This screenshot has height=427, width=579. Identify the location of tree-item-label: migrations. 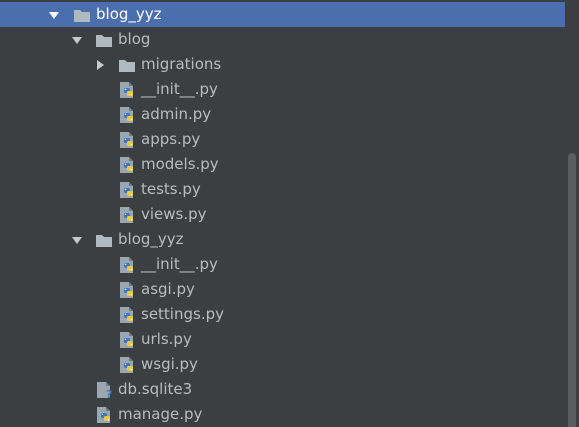
(181, 64).